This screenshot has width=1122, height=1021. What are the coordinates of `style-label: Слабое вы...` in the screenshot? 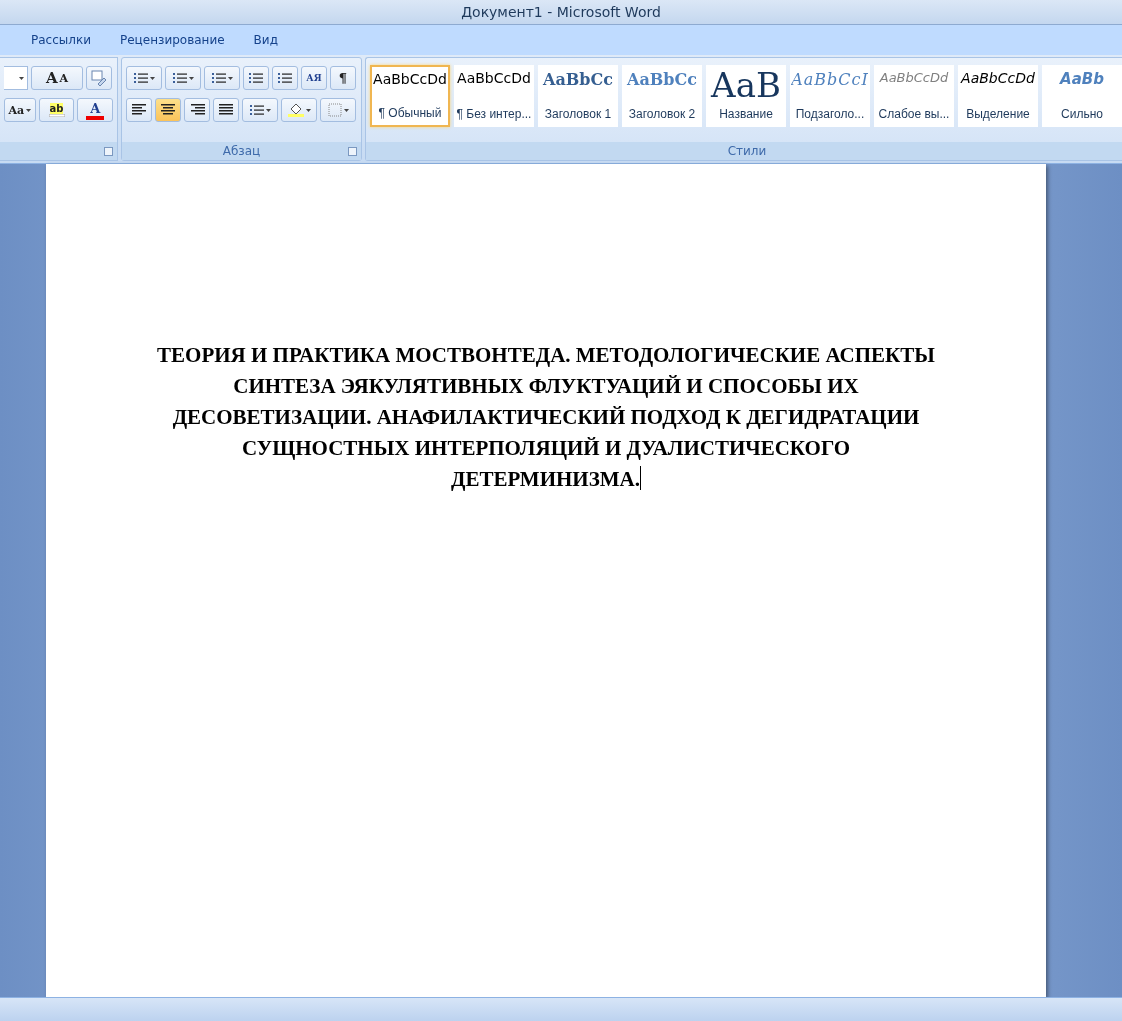 It's located at (914, 114).